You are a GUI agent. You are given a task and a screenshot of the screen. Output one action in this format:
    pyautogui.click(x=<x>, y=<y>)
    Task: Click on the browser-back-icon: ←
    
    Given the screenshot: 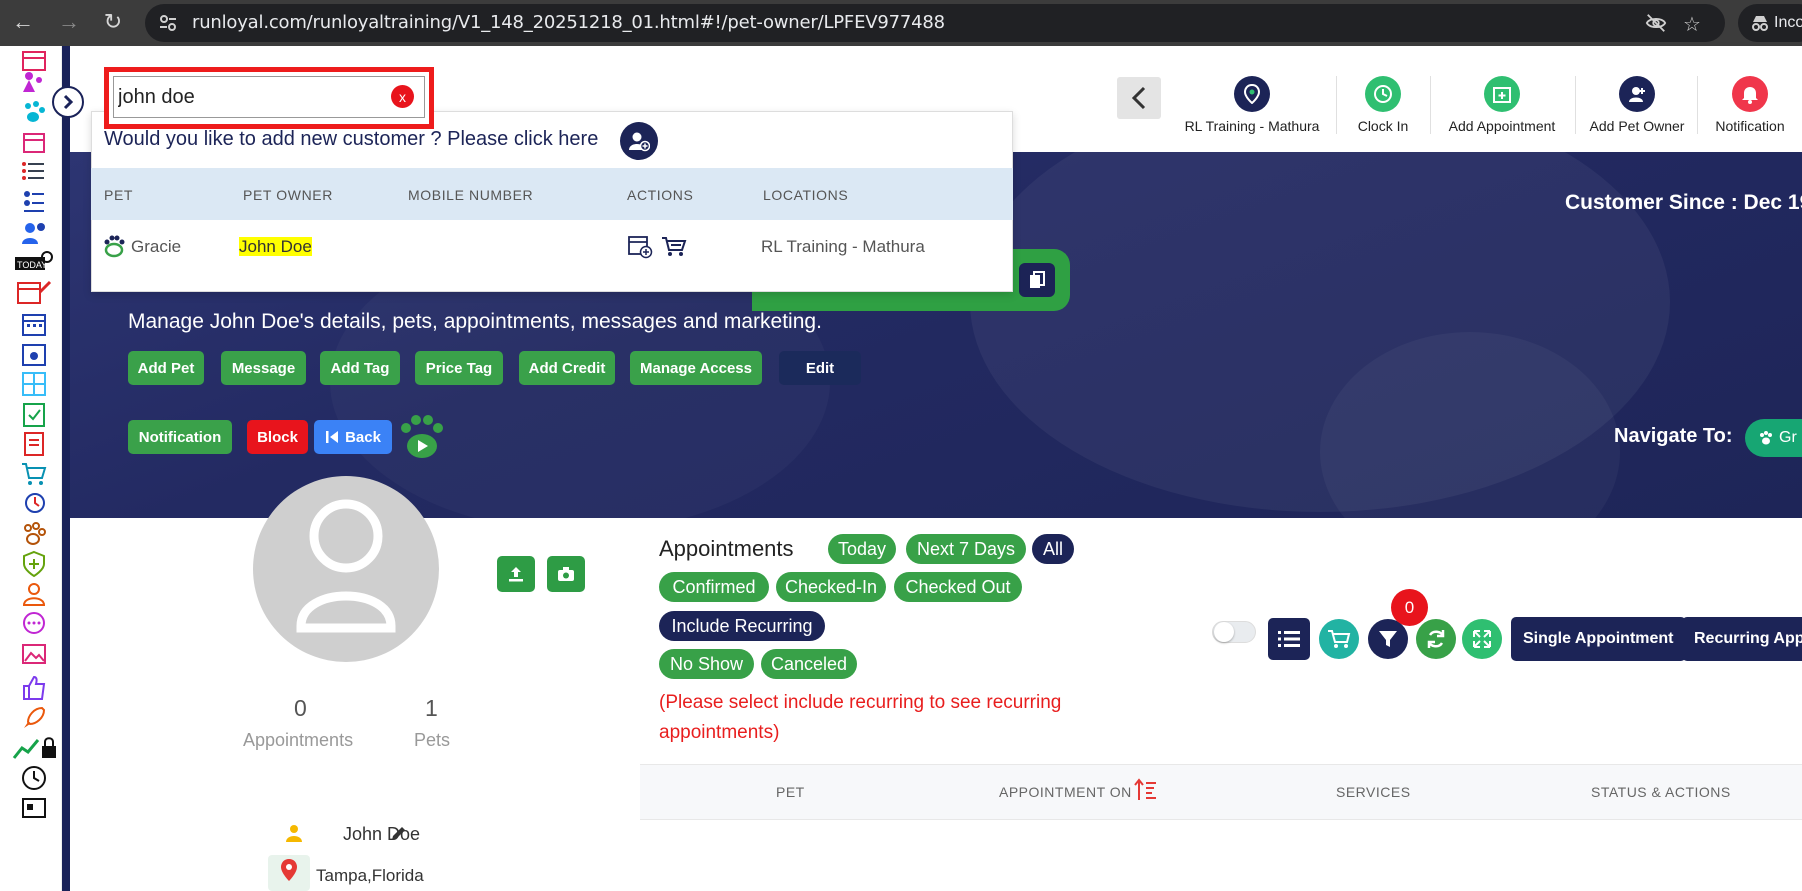 What is the action you would take?
    pyautogui.click(x=23, y=22)
    